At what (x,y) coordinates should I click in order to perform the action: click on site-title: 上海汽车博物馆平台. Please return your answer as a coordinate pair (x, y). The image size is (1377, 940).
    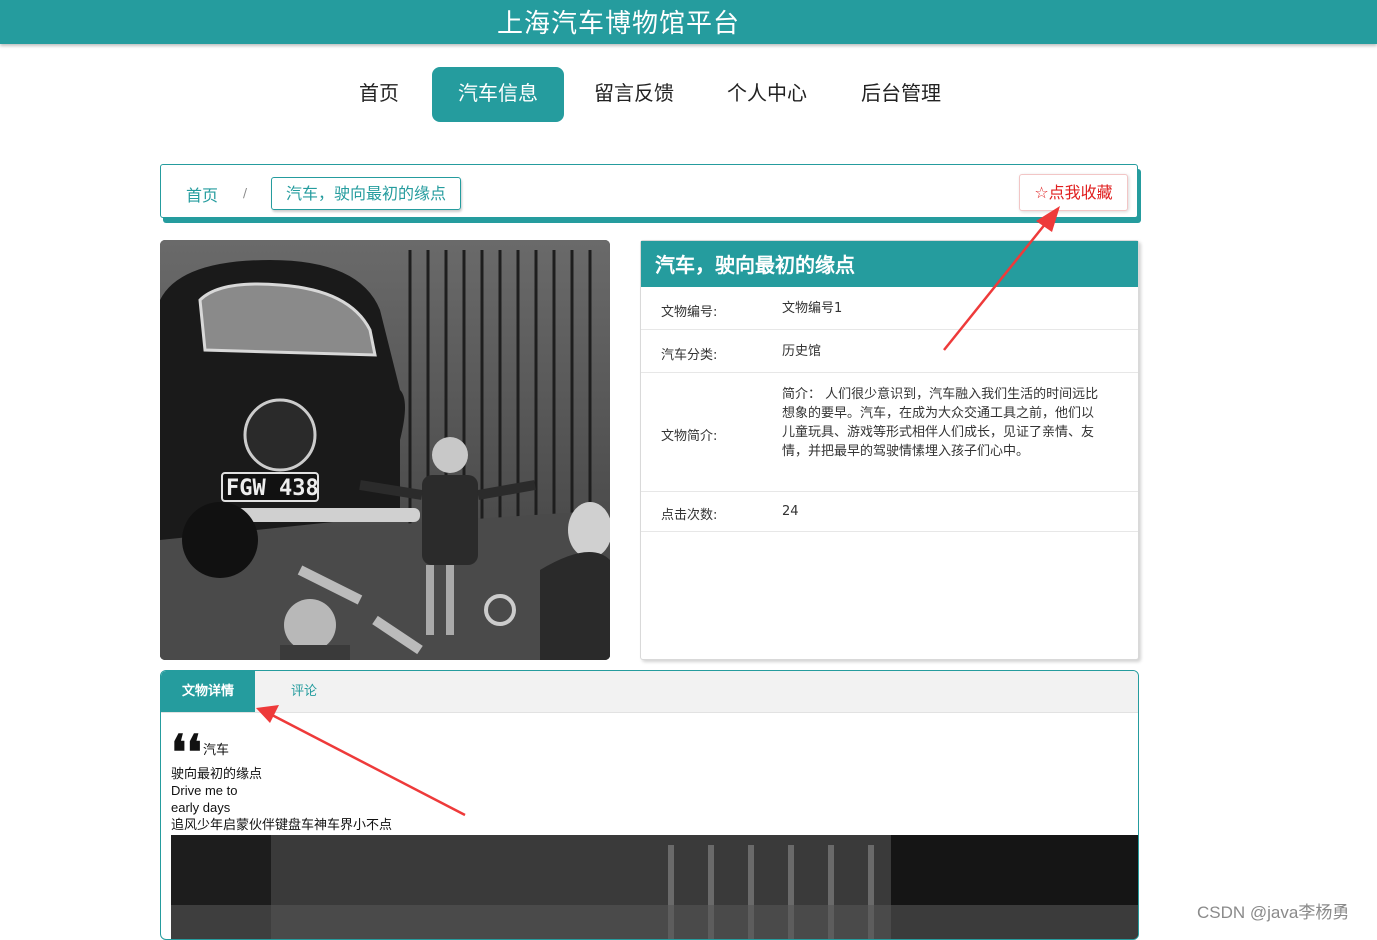
    Looking at the image, I should click on (619, 24).